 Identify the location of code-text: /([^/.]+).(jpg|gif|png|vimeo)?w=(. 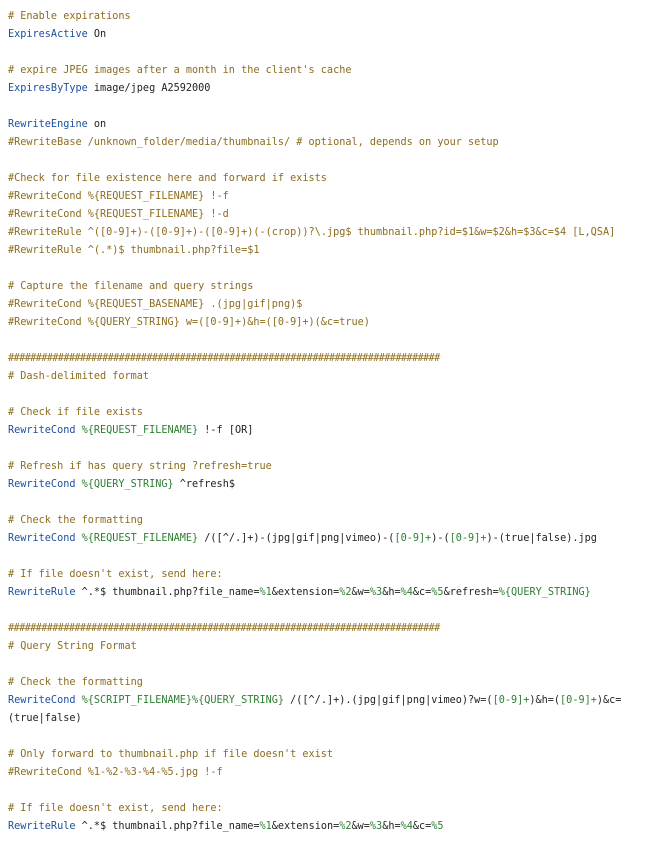
(388, 700).